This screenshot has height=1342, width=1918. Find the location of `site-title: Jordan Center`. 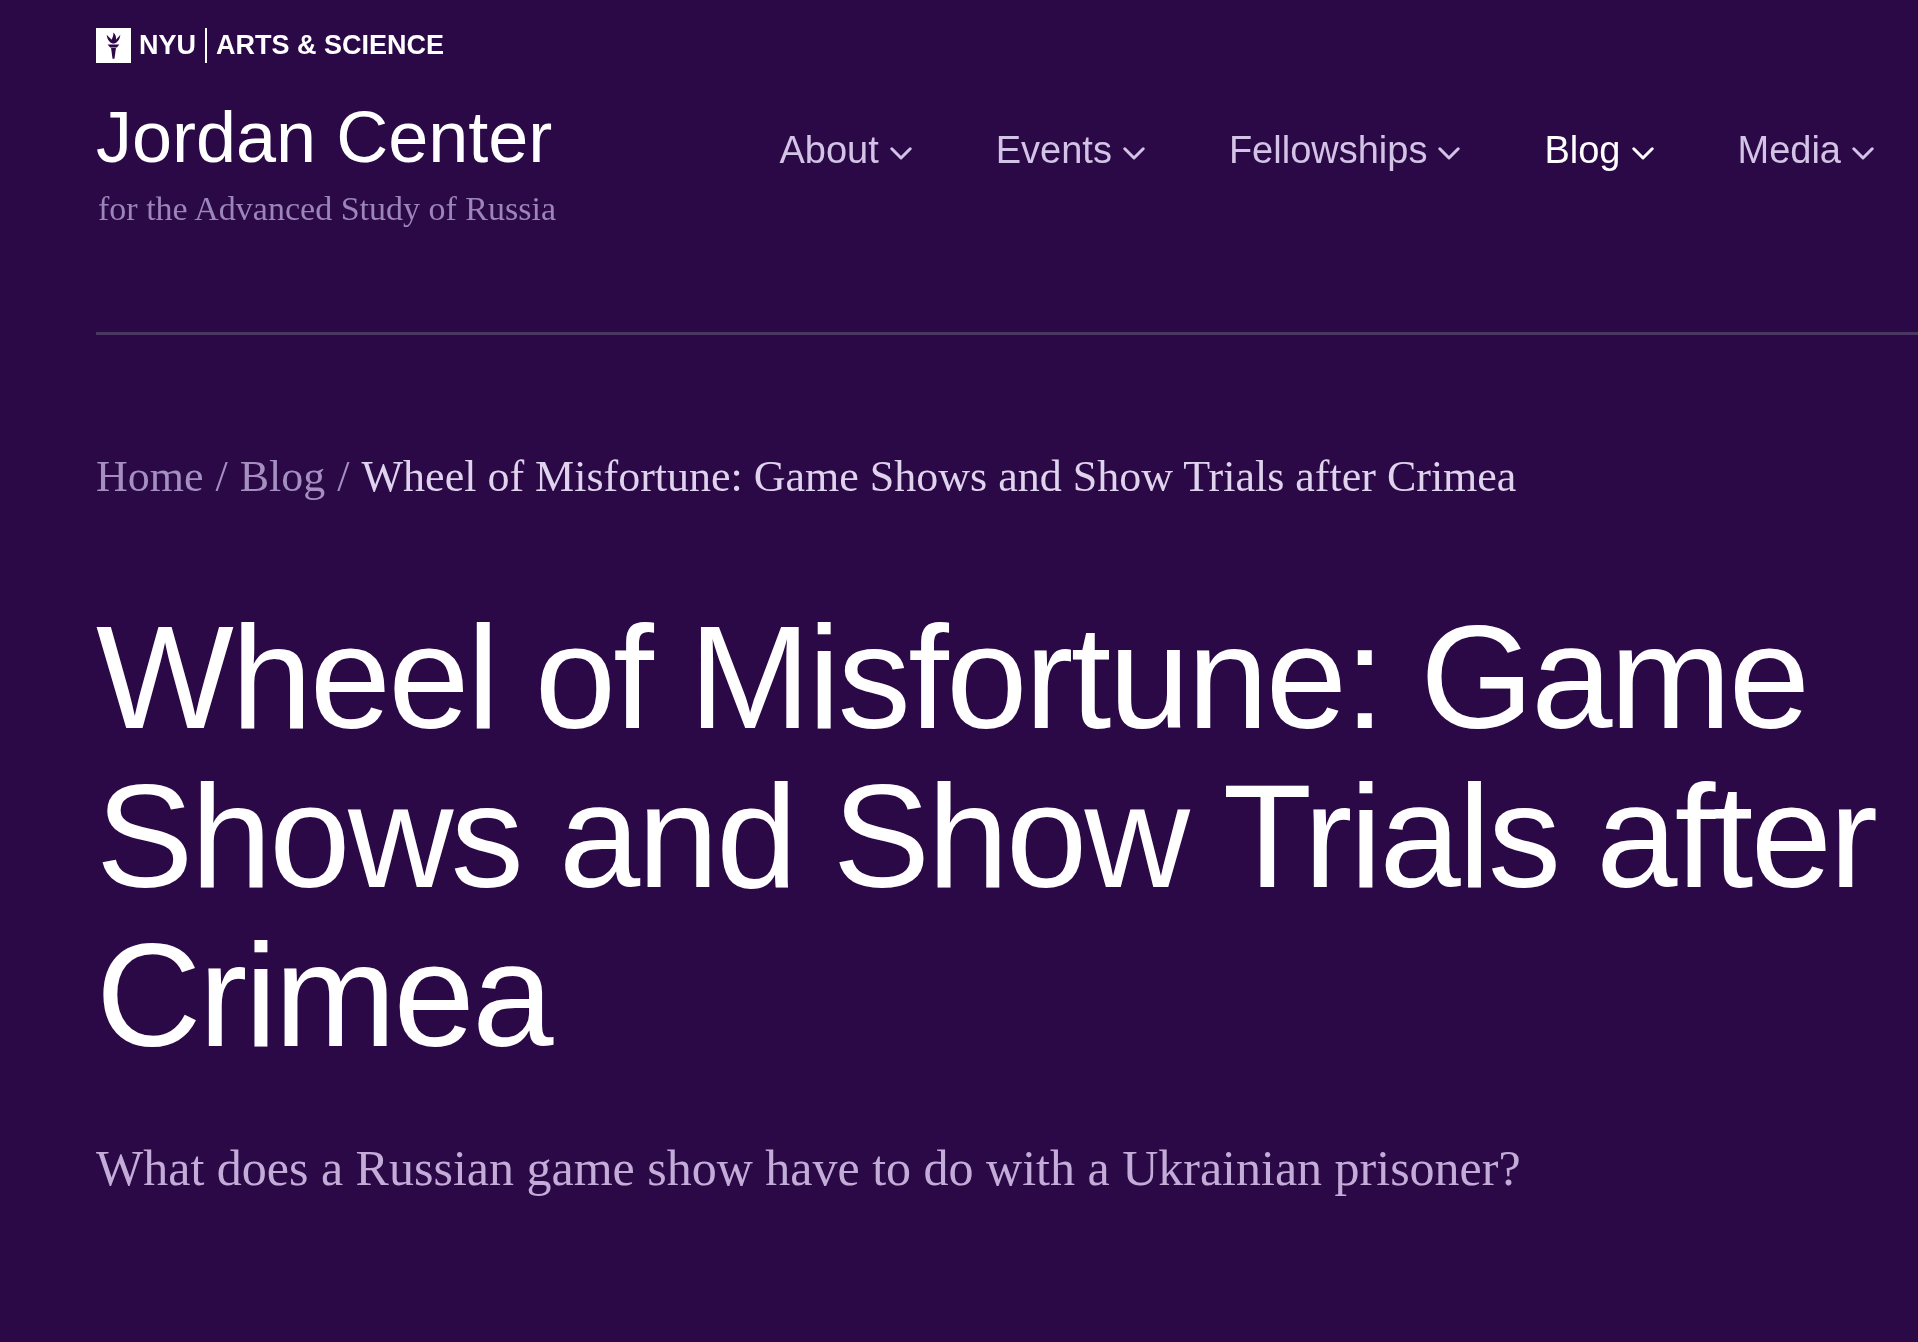

site-title: Jordan Center is located at coordinates (326, 137).